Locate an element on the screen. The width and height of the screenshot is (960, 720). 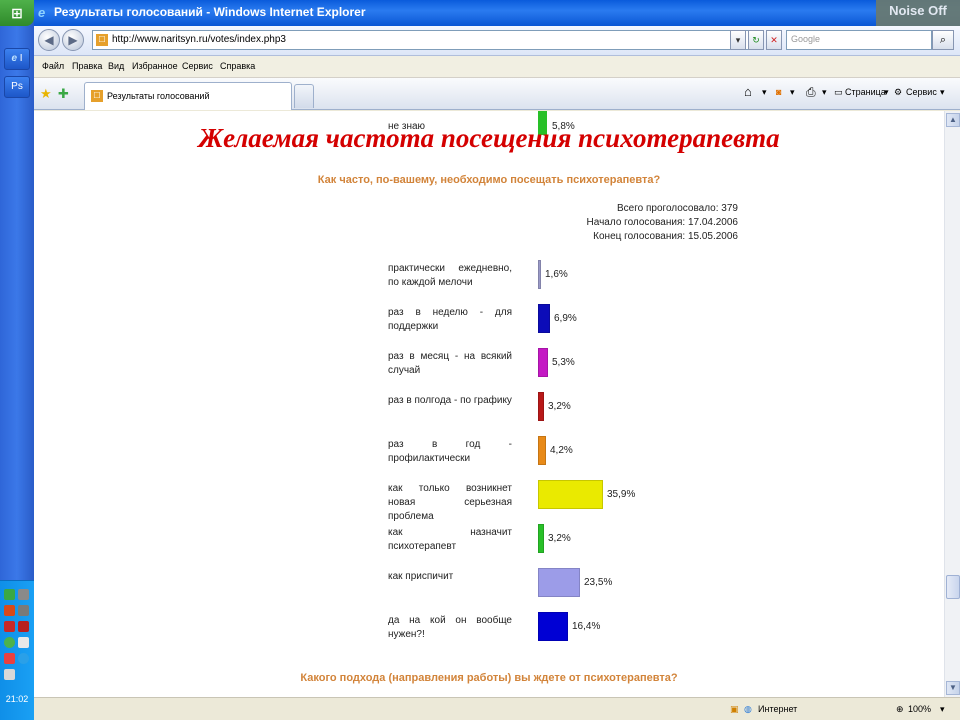
forward-arrow-icon: ▶ is located at coordinates (73, 40).